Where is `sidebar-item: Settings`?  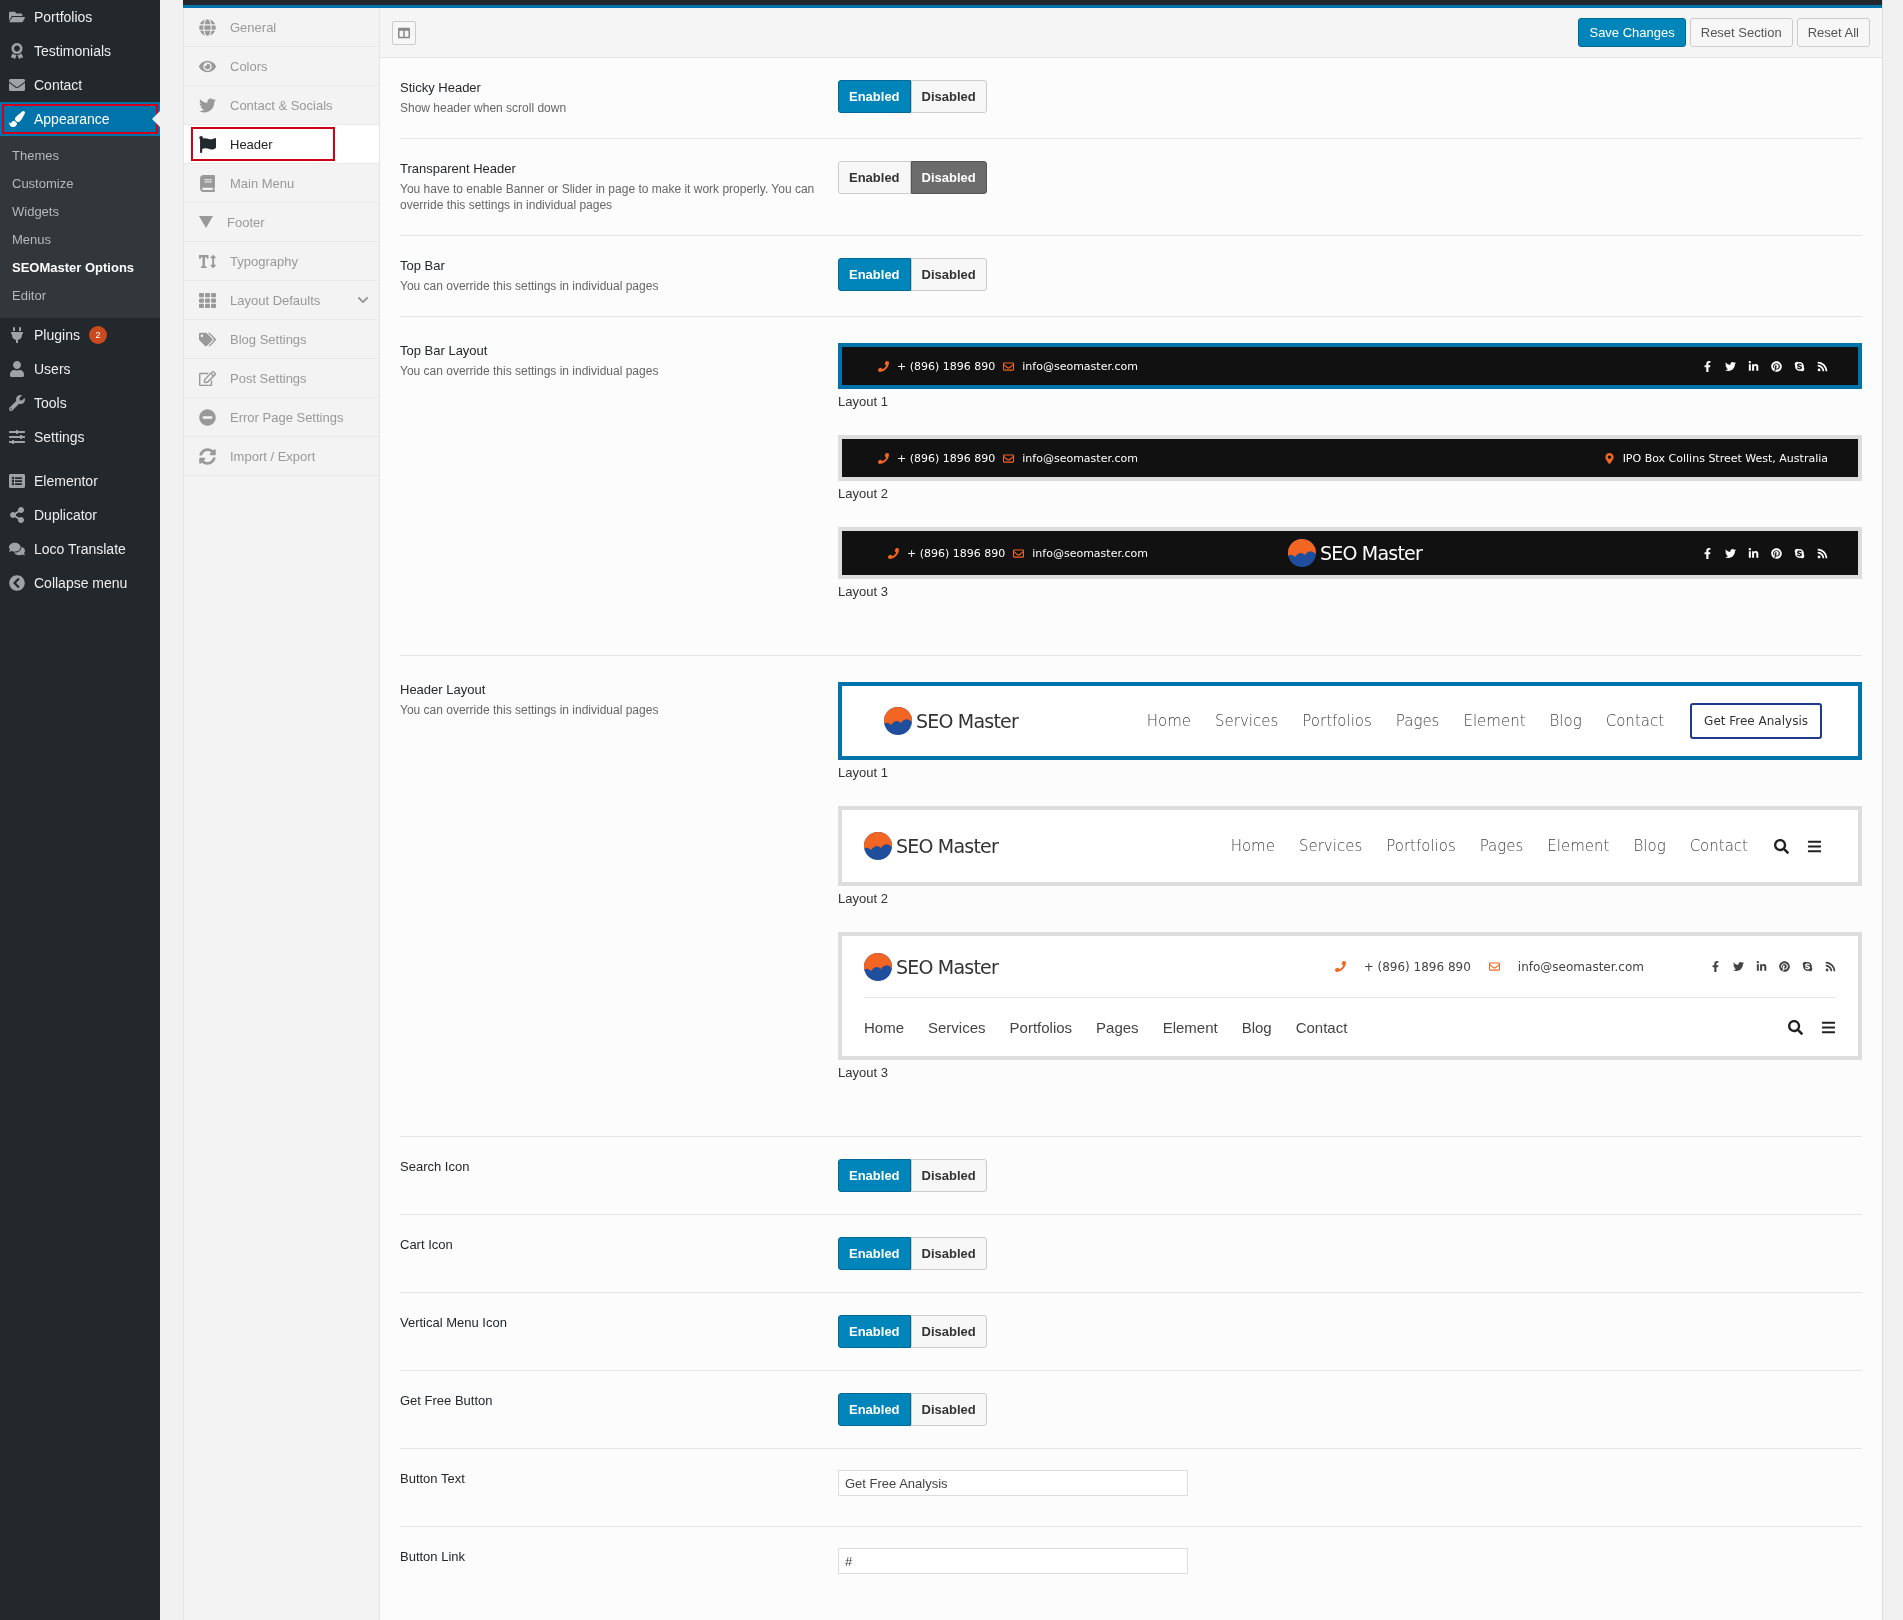 sidebar-item: Settings is located at coordinates (80, 437).